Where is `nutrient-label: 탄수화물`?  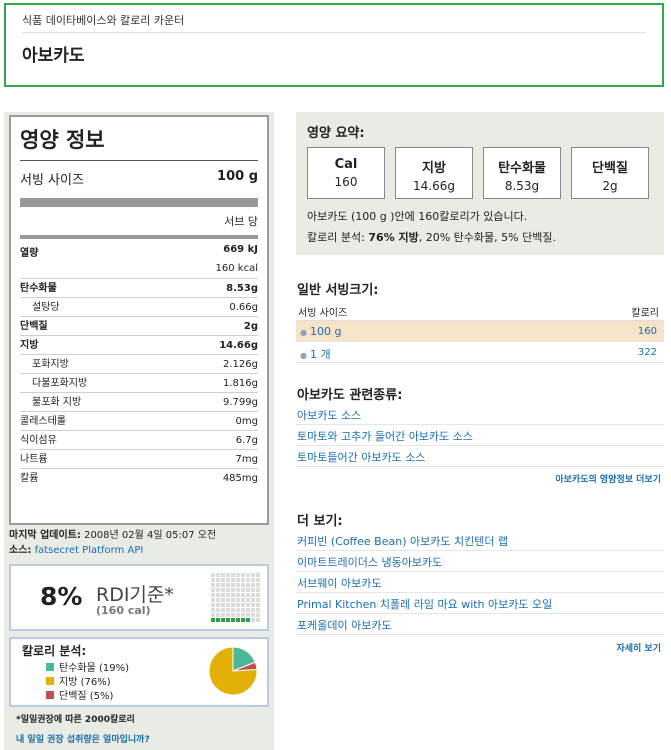
nutrient-label: 탄수화물 is located at coordinates (38, 288).